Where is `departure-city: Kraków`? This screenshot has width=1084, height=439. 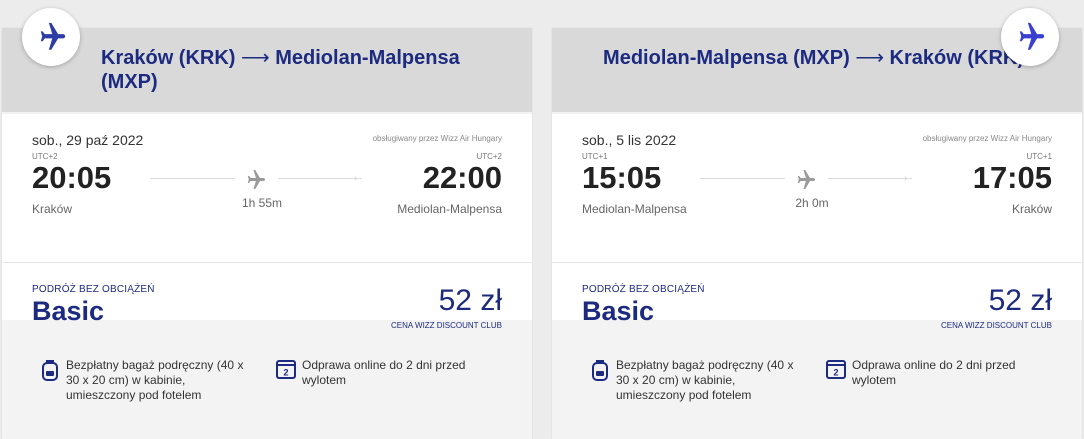 departure-city: Kraków is located at coordinates (52, 209).